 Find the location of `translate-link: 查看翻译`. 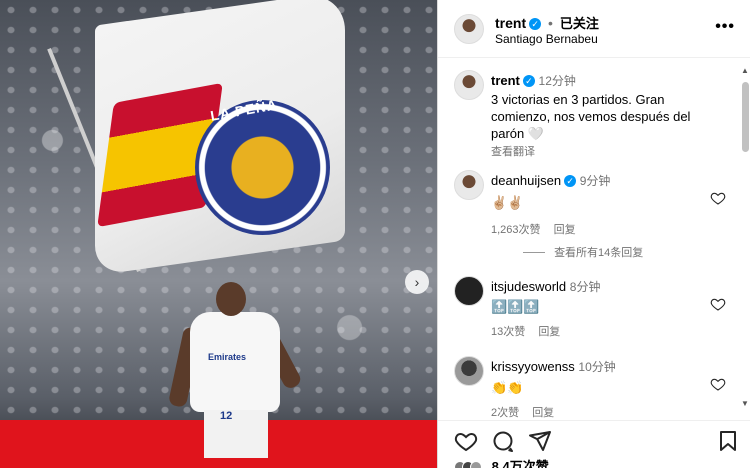

translate-link: 查看翻译 is located at coordinates (607, 151).